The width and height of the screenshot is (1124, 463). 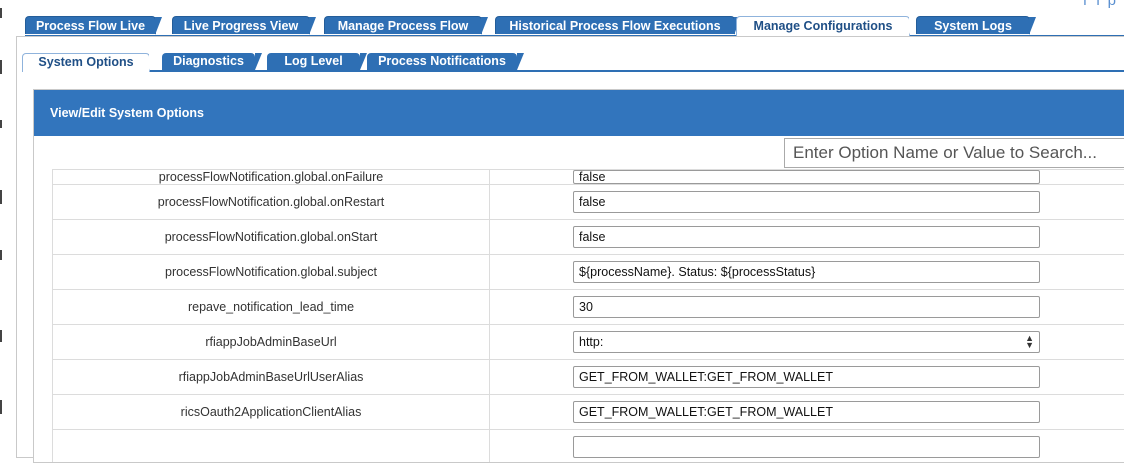 What do you see at coordinates (271, 237) in the screenshot?
I see `option-name: processFlowNotification.global.onStart` at bounding box center [271, 237].